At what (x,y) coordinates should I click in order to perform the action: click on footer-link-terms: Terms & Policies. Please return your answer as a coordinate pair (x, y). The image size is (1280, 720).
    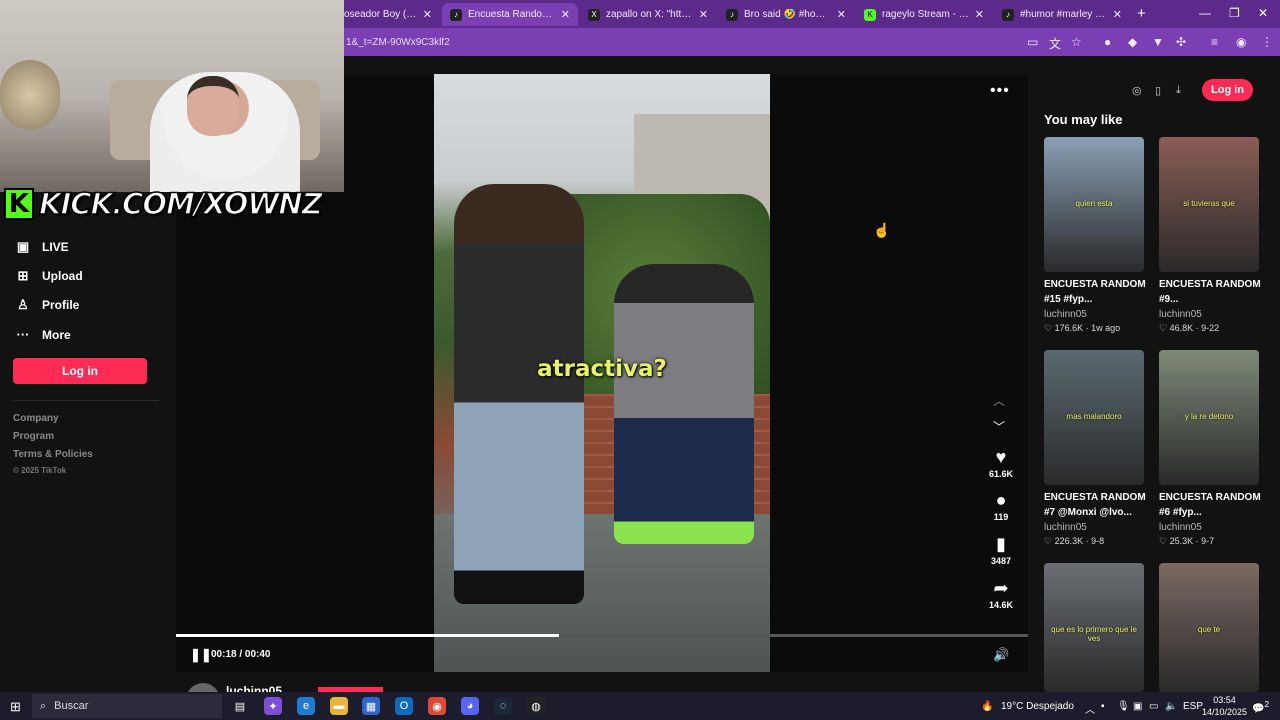
    Looking at the image, I should click on (53, 454).